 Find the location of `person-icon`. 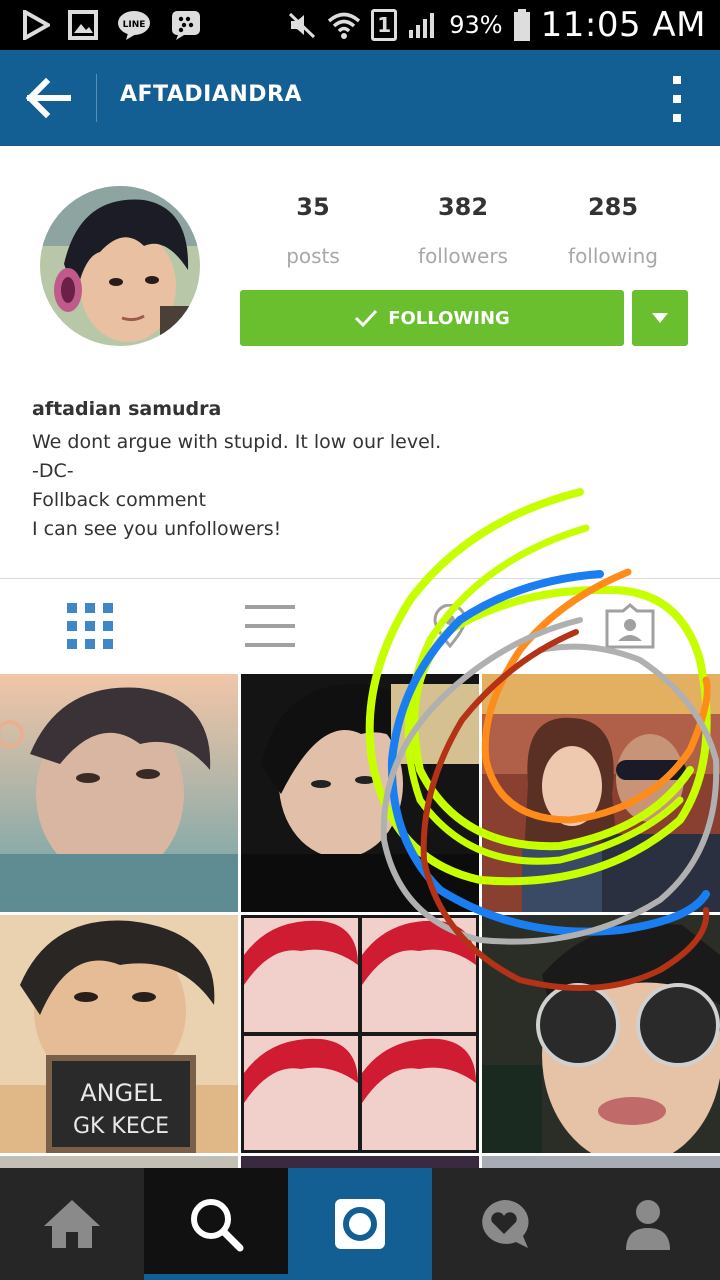

person-icon is located at coordinates (648, 1225).